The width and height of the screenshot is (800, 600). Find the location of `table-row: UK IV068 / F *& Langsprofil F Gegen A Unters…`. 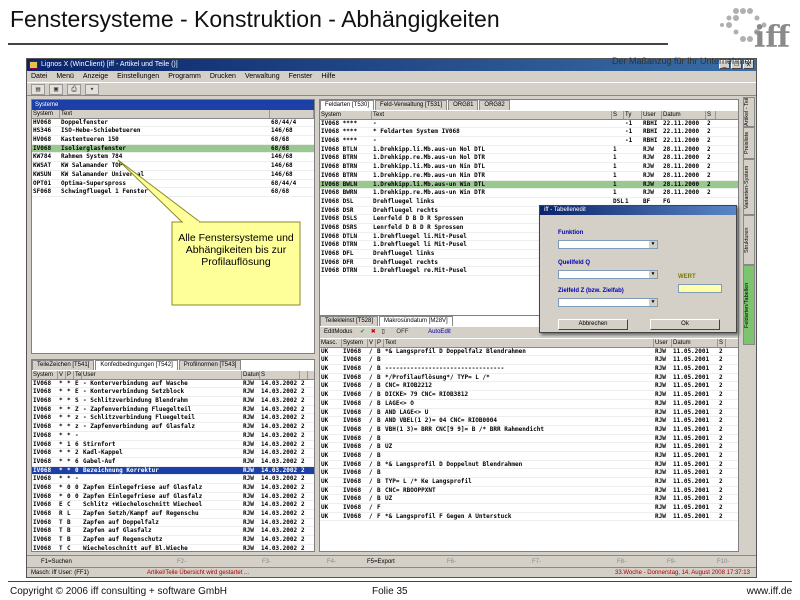

table-row: UK IV068 / F *& Langsprofil F Gegen A Unters… is located at coordinates (529, 517).